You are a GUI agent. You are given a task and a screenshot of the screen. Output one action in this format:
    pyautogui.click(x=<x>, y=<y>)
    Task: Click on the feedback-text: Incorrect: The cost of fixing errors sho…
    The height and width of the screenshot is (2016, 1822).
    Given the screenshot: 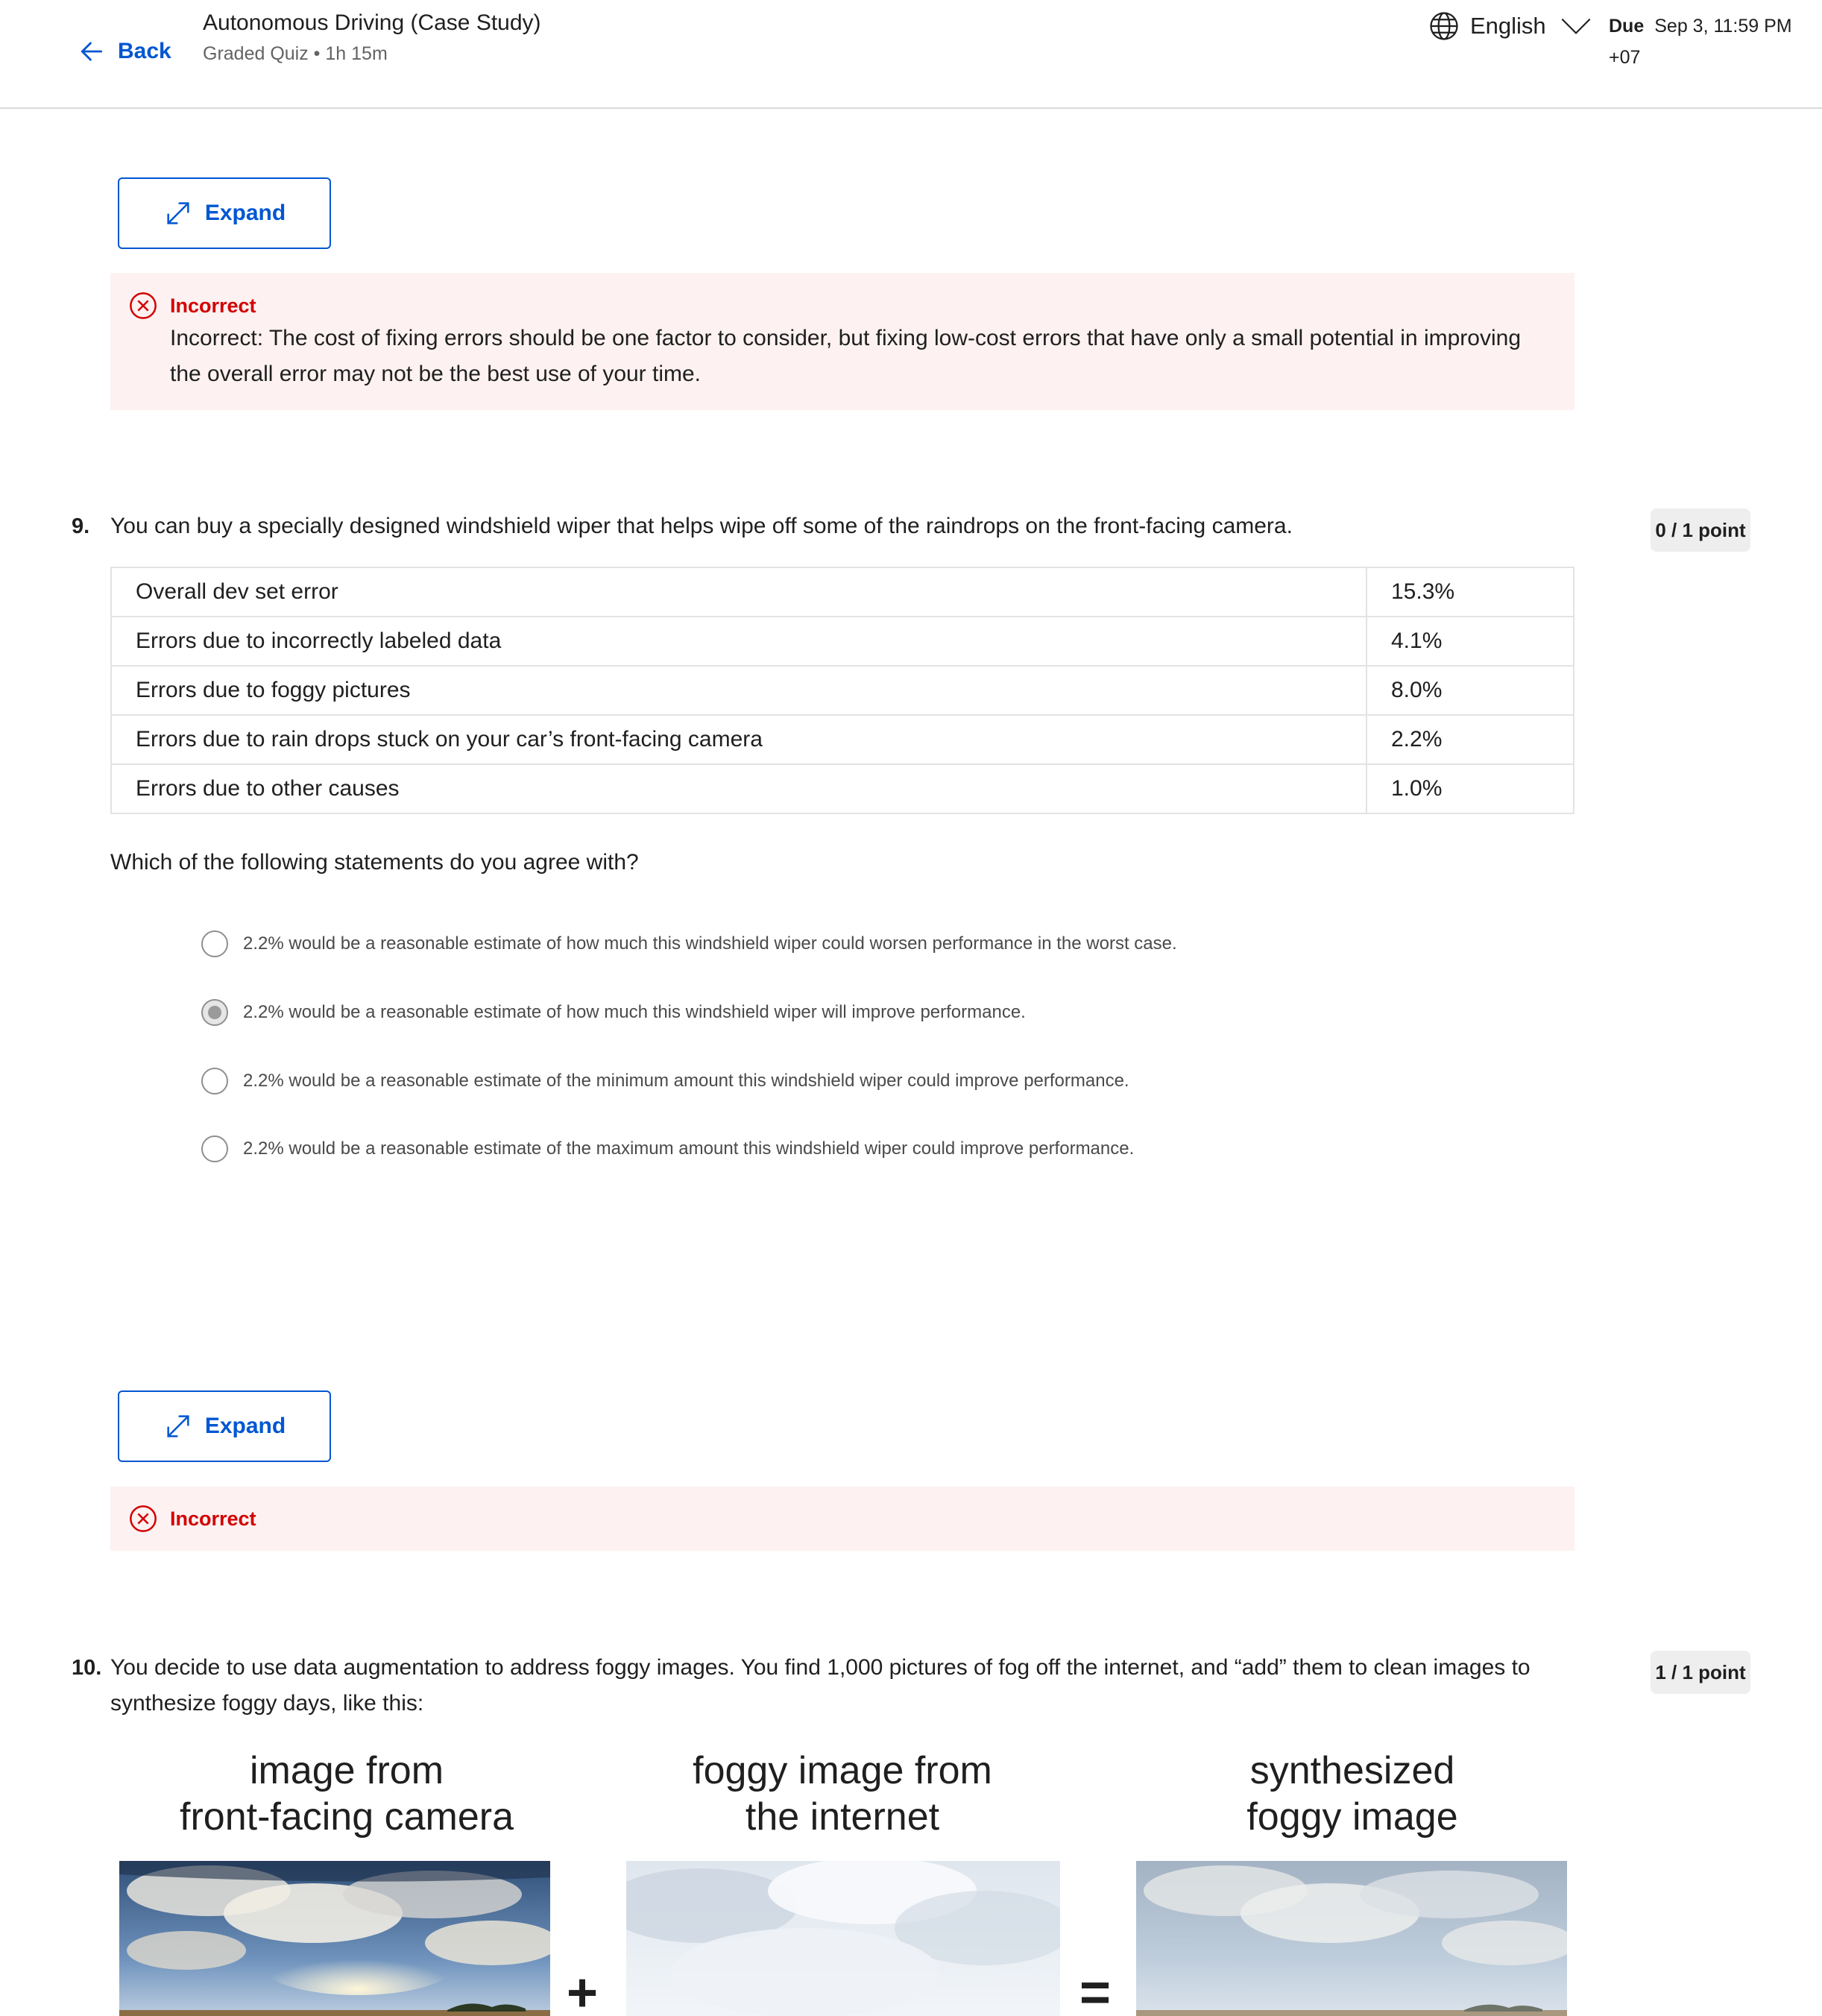 What is the action you would take?
    pyautogui.click(x=846, y=356)
    